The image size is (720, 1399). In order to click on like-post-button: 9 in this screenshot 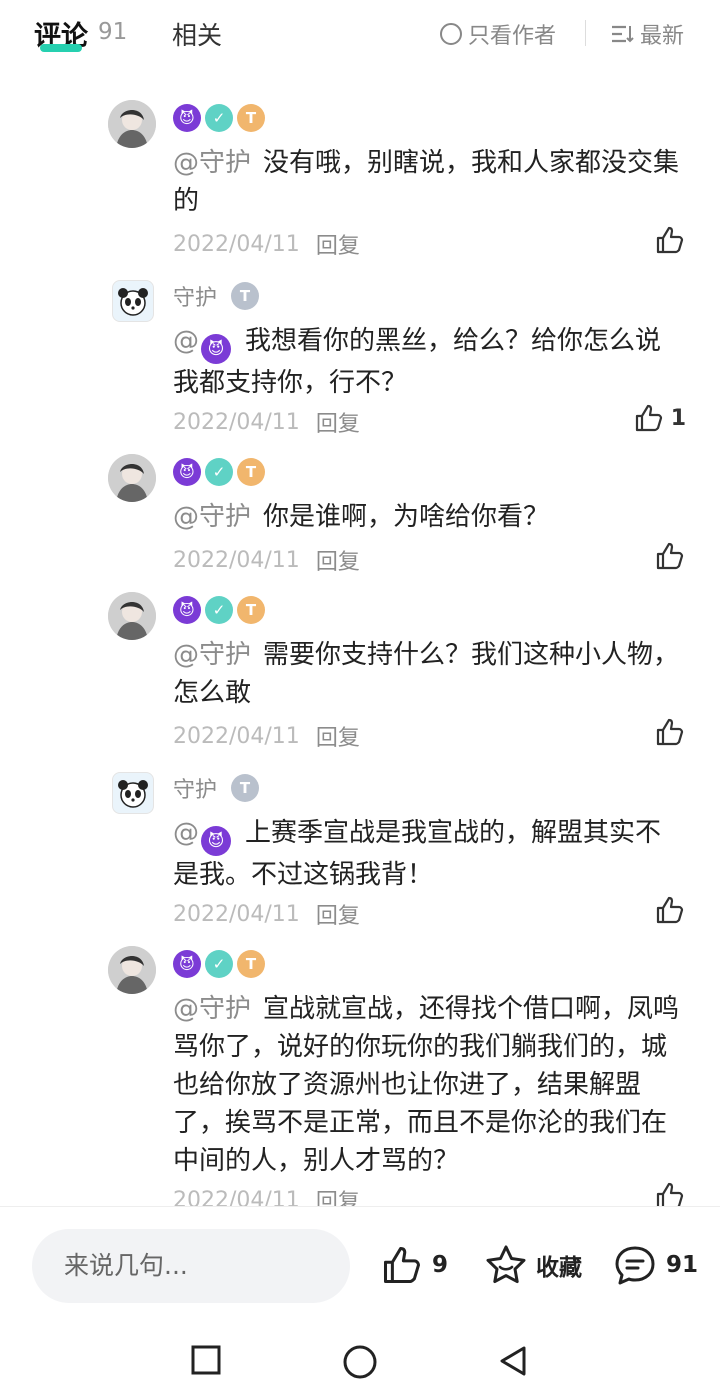, I will do `click(414, 1265)`.